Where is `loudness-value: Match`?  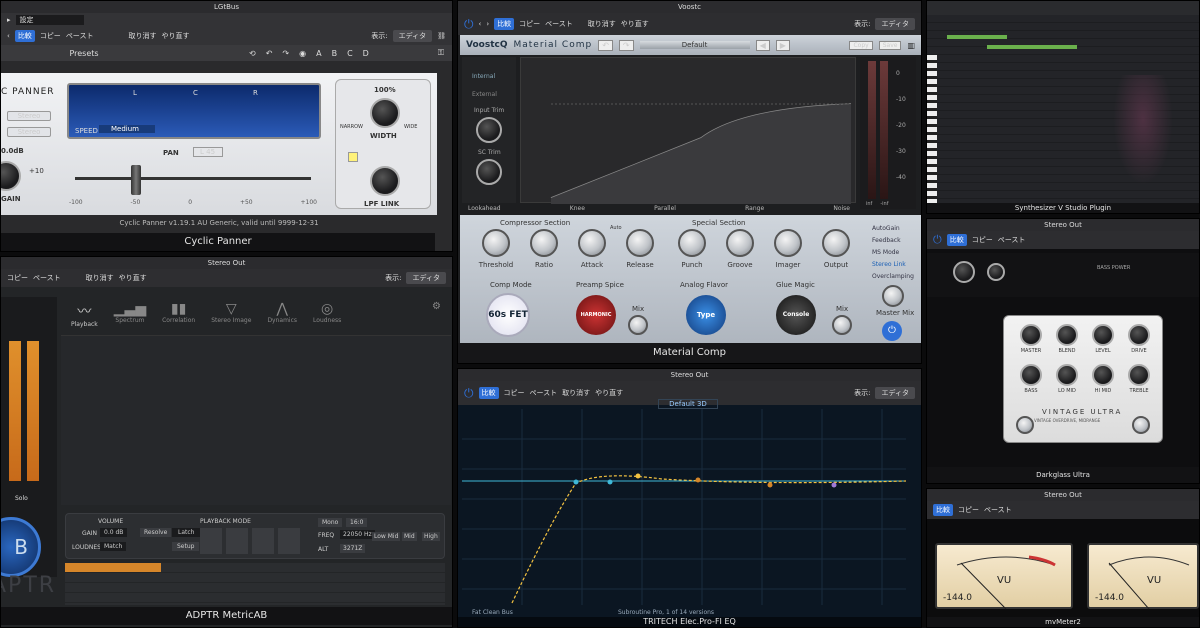 loudness-value: Match is located at coordinates (113, 546).